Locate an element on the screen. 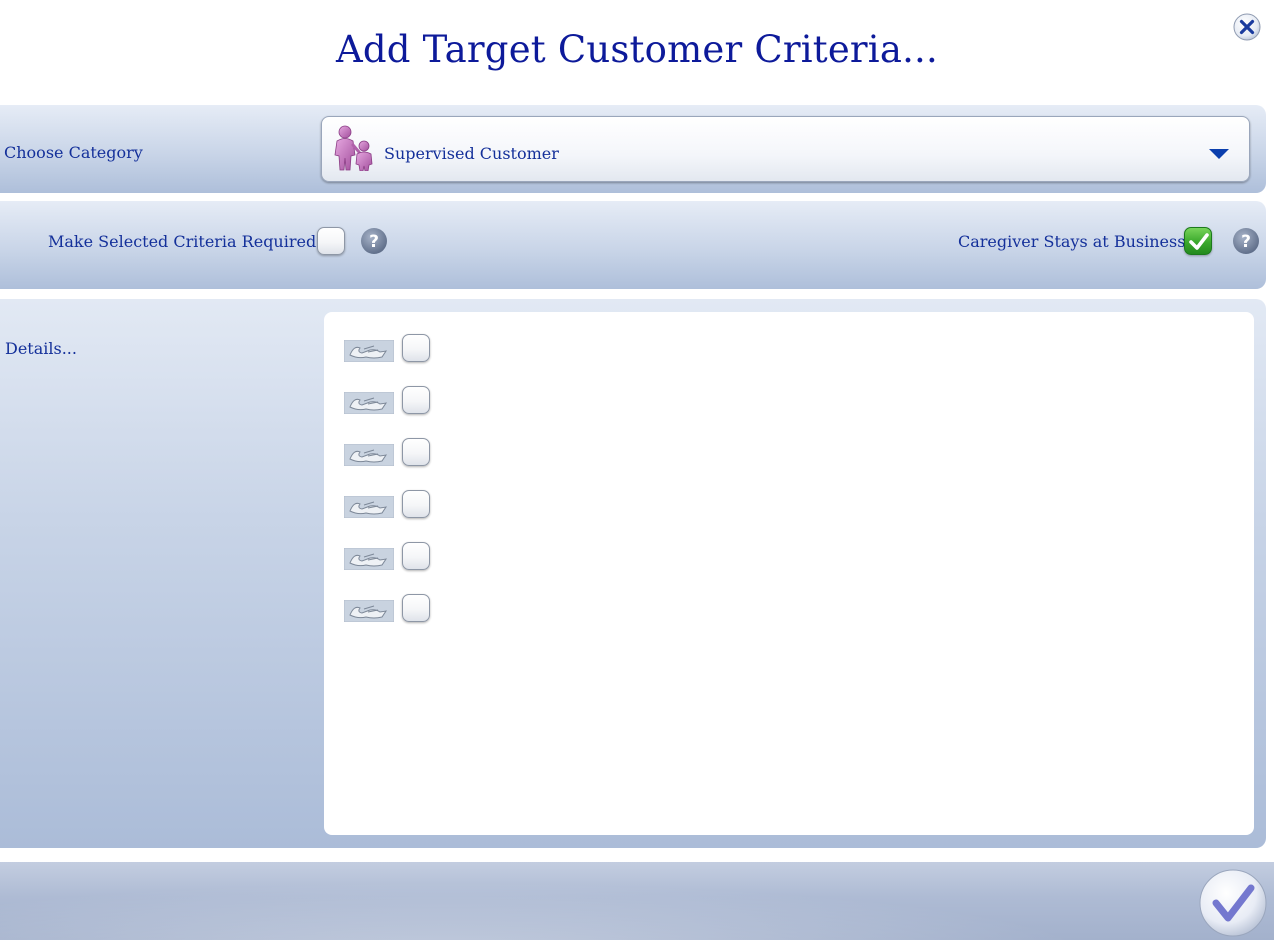 The image size is (1274, 940). required-label: Make Selected Criteria Required is located at coordinates (182, 241).